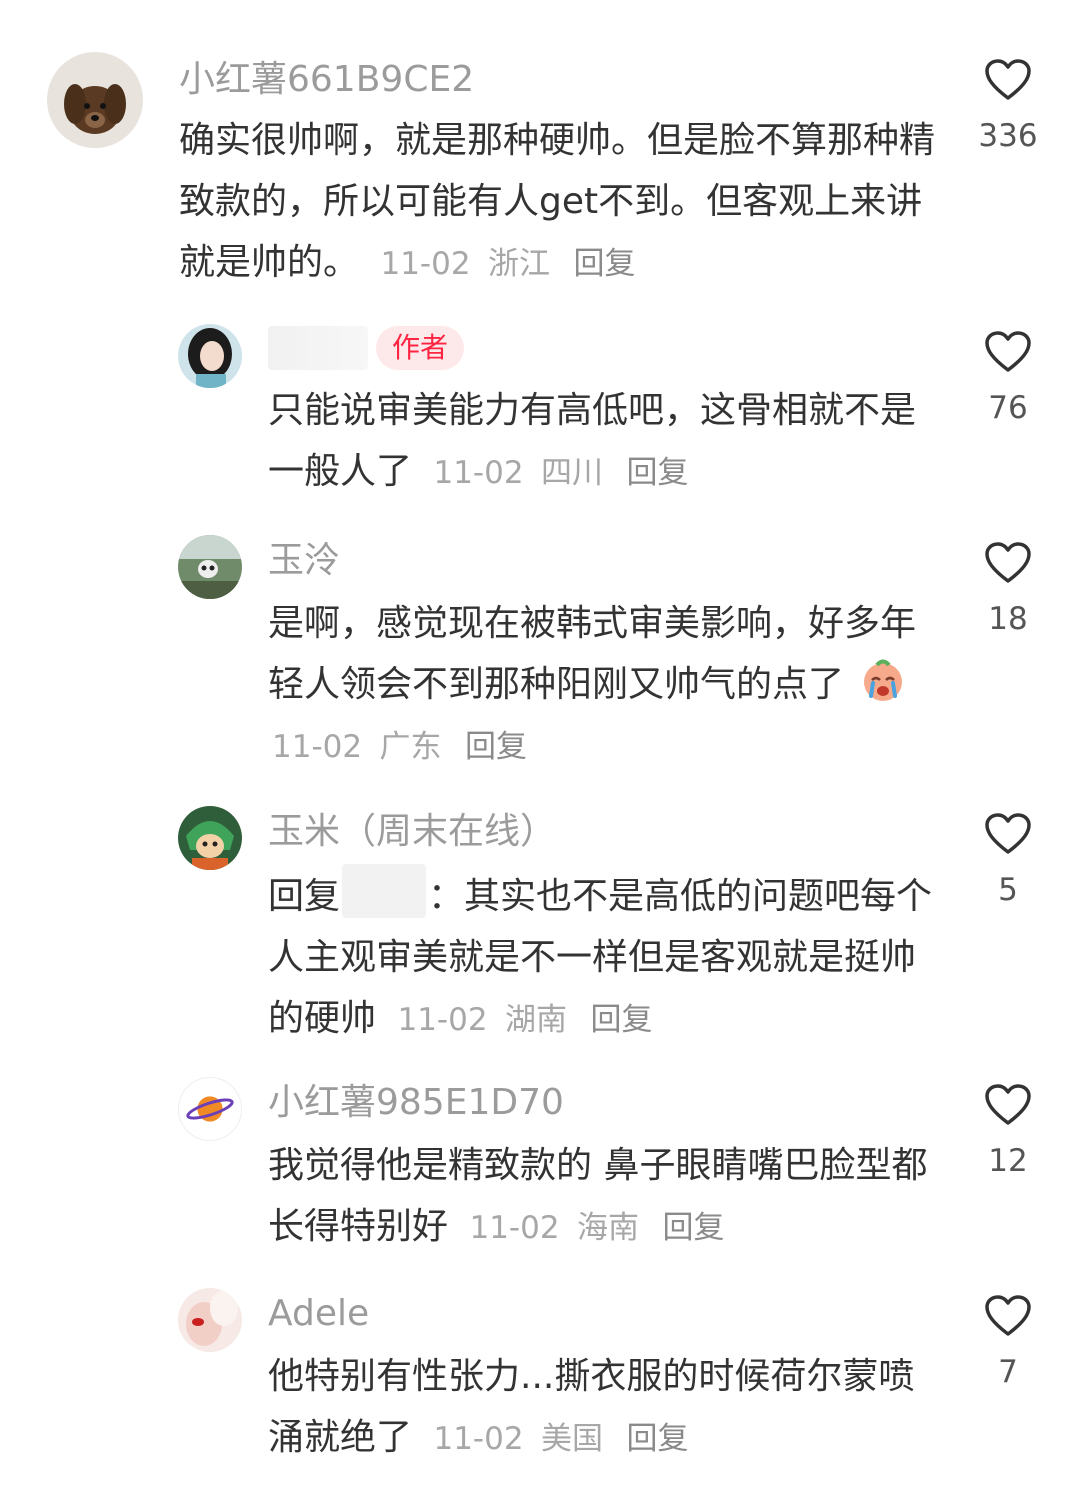 Image resolution: width=1080 pixels, height=1497 pixels. Describe the element at coordinates (1008, 619) in the screenshot. I see `like-count: 18` at that location.